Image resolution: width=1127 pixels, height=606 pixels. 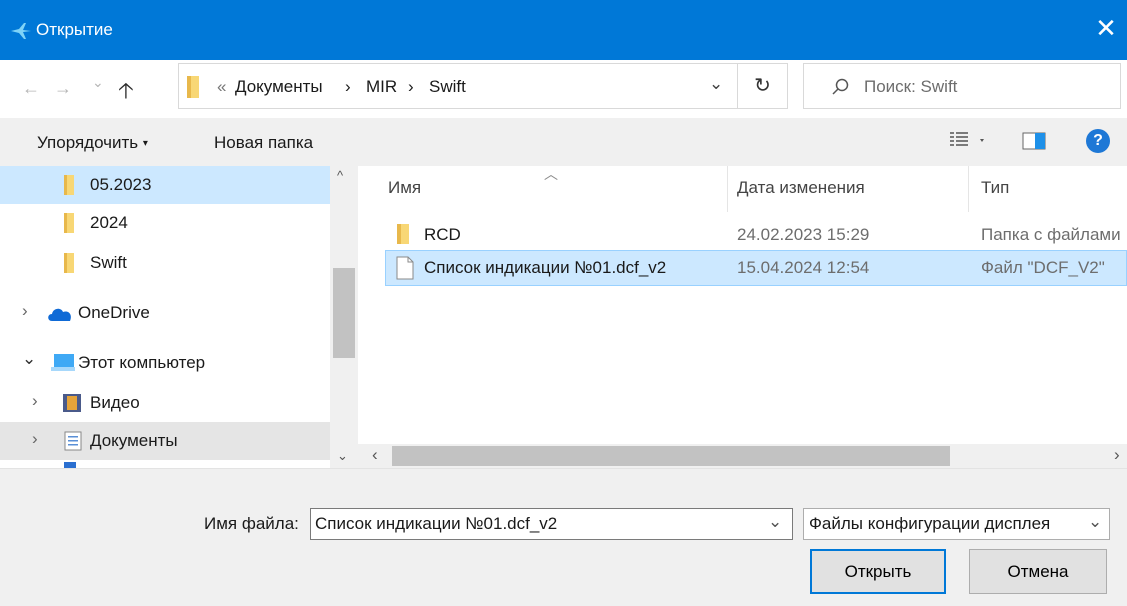 What do you see at coordinates (21, 31) in the screenshot?
I see `app-icon` at bounding box center [21, 31].